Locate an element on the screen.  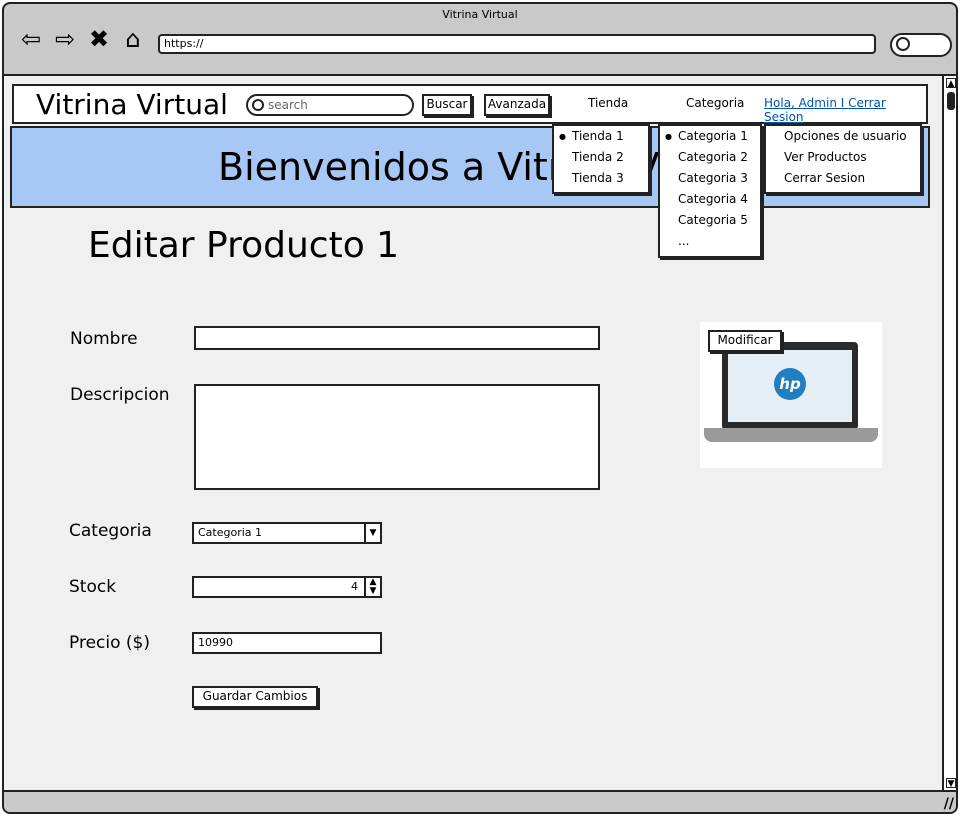
menu-item-view-products: Ver Productos is located at coordinates (843, 157).